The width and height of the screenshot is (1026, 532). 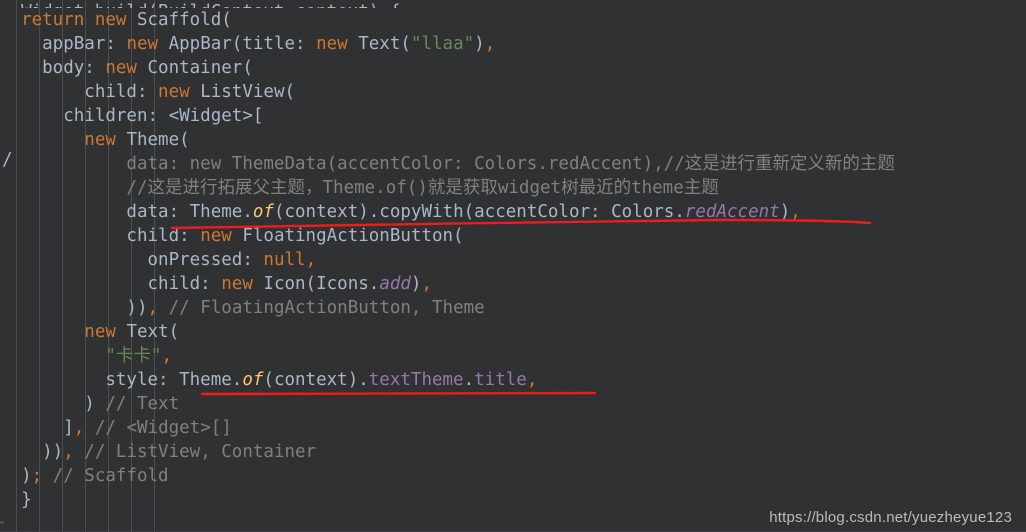 I want to click on code-token: appBar:, so click(x=63, y=44).